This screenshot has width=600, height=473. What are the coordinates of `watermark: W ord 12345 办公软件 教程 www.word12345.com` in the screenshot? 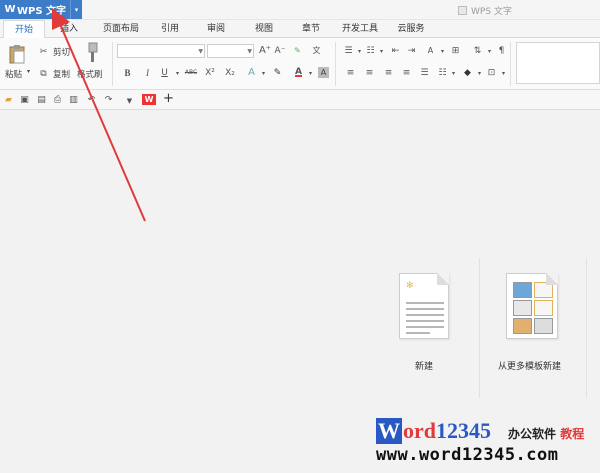 It's located at (487, 443).